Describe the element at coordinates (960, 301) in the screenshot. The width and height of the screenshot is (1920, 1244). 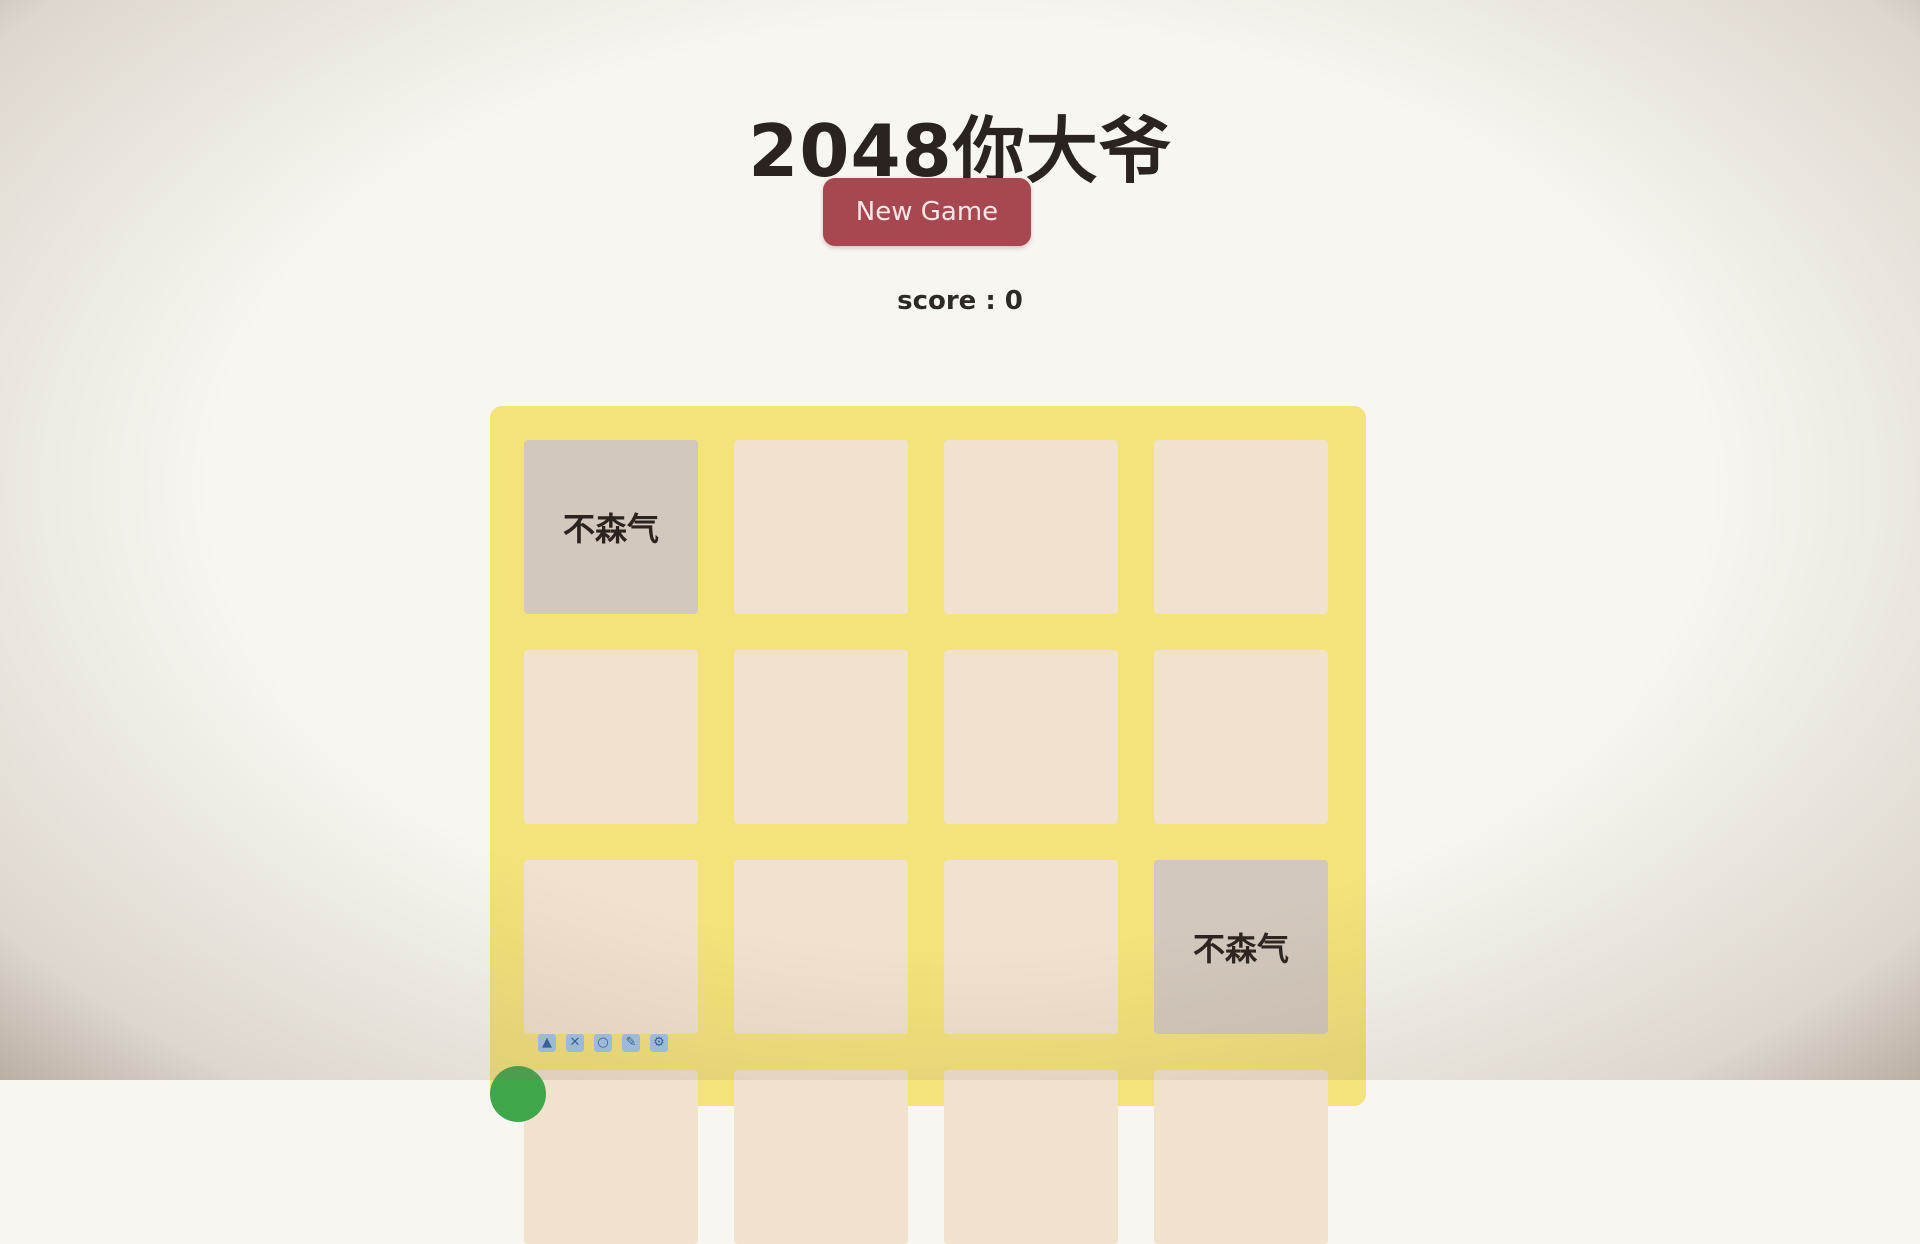
I see `score-display: score : 0` at that location.